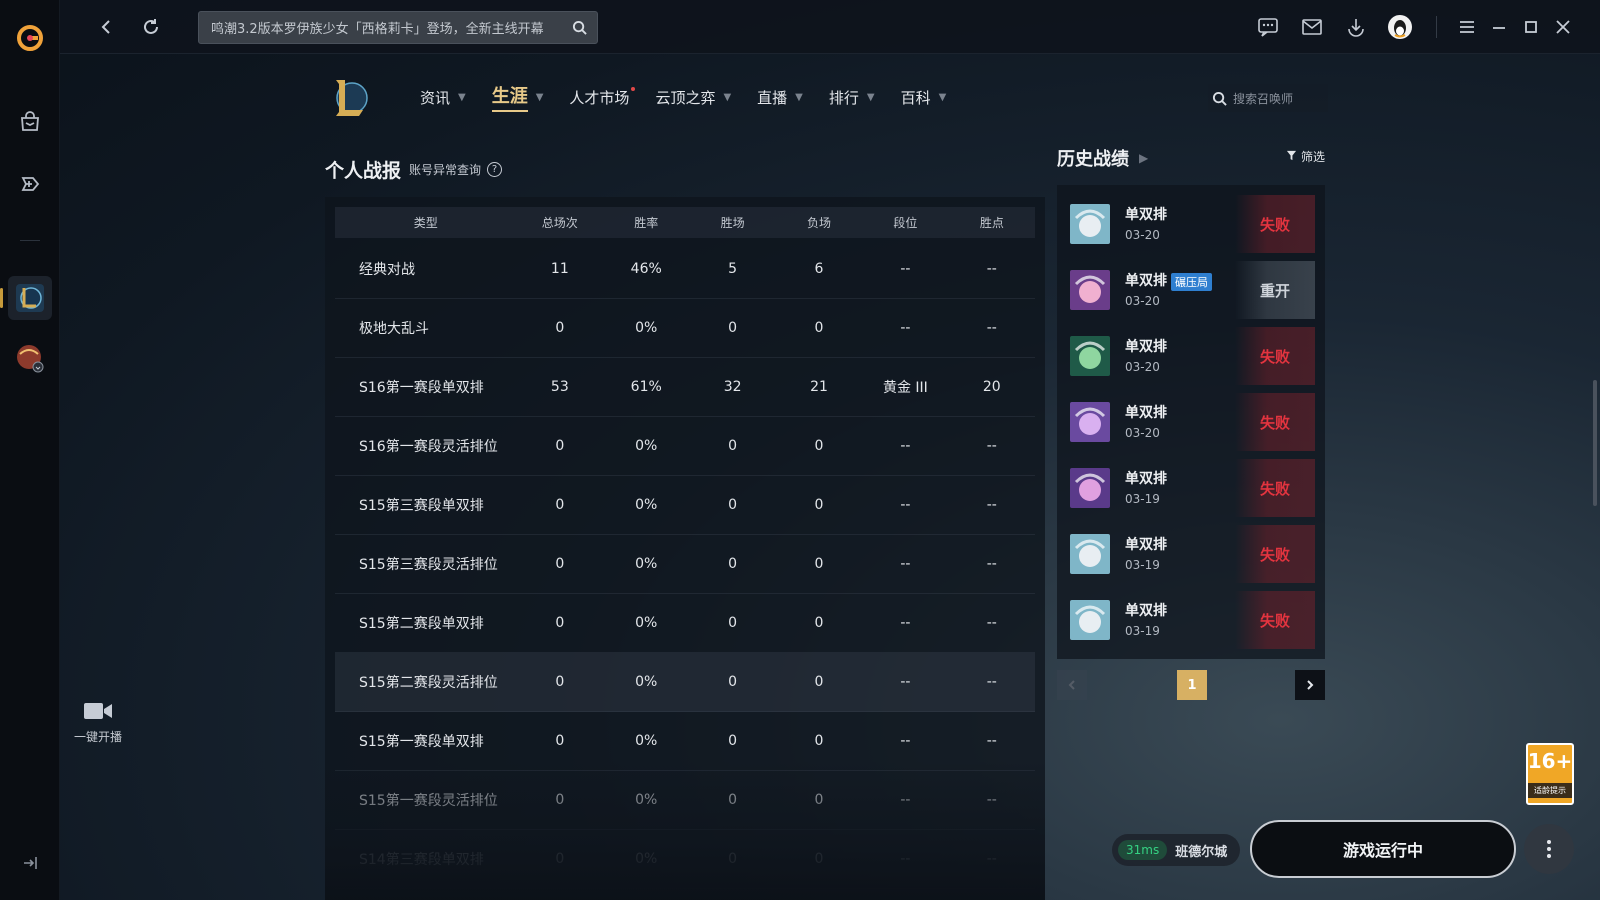  Describe the element at coordinates (151, 27) in the screenshot. I see `refresh-icon` at that location.